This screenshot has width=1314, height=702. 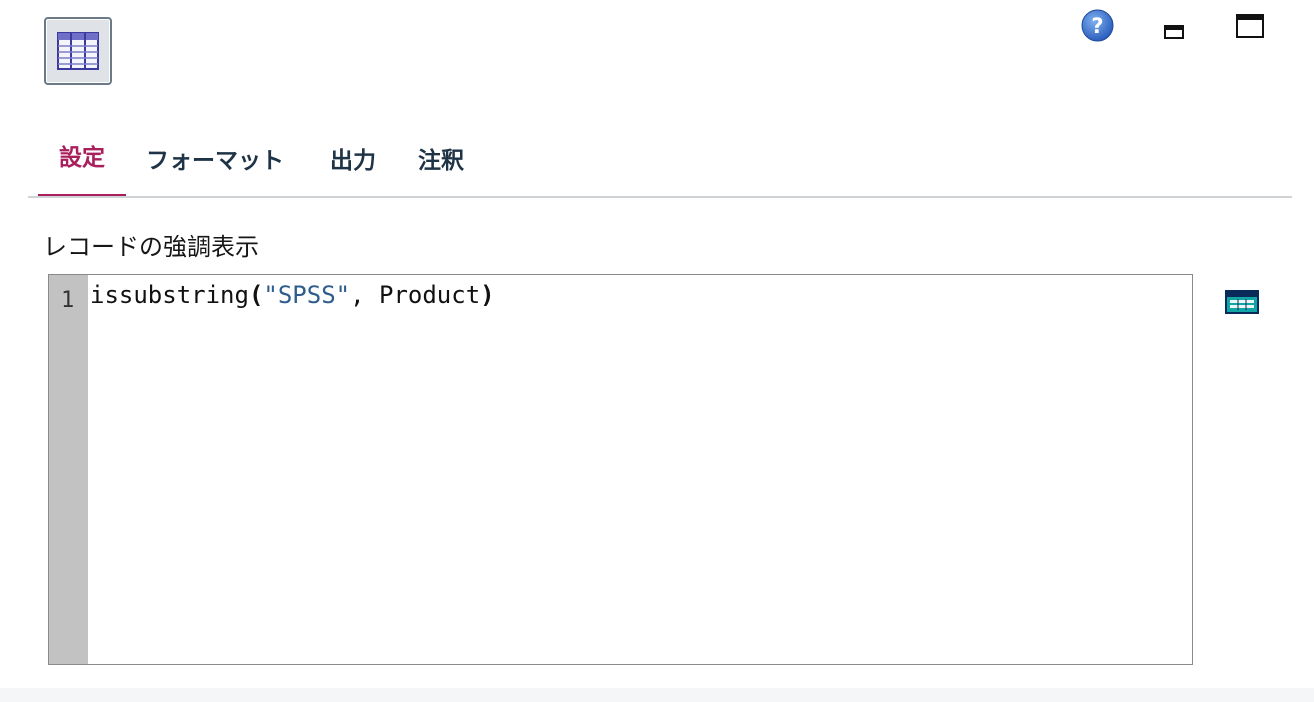 I want to click on code-args: , Product, so click(x=415, y=295).